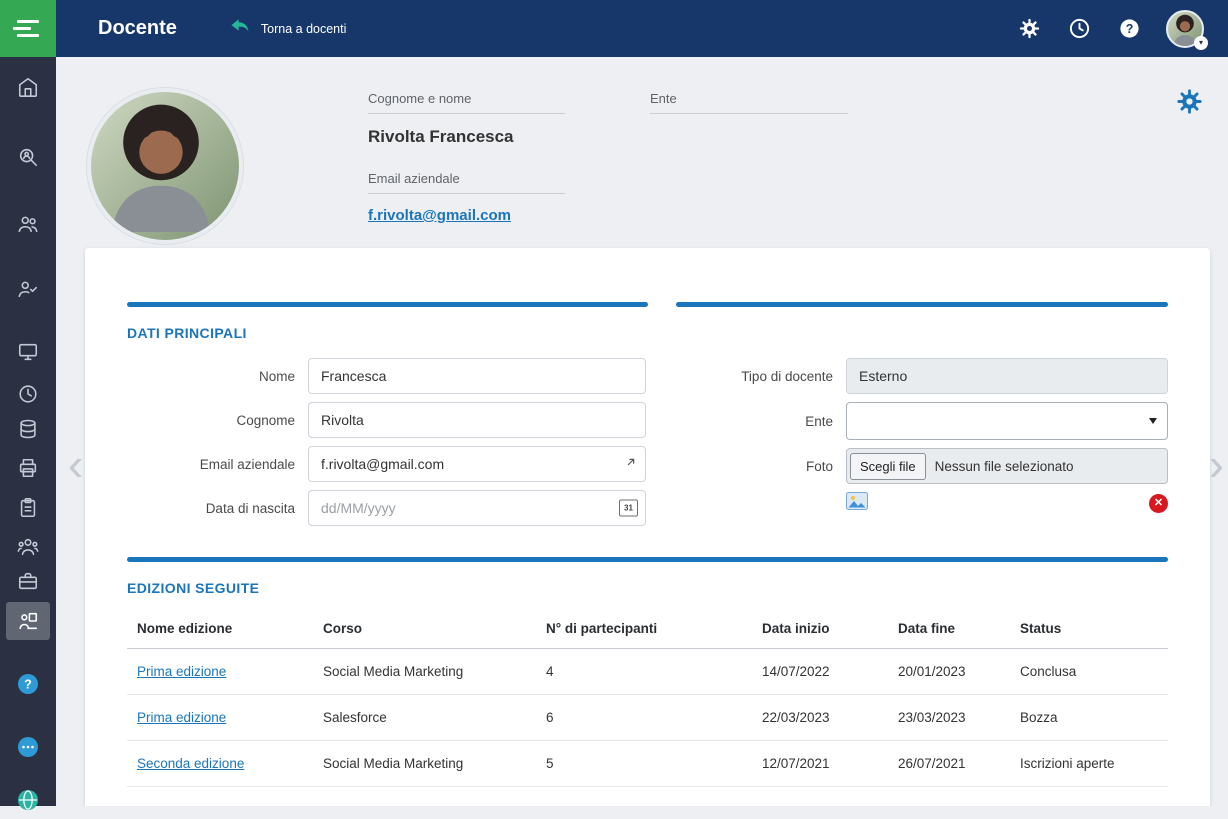 Image resolution: width=1228 pixels, height=819 pixels. Describe the element at coordinates (439, 215) in the screenshot. I see `docente-email-link: f.rivolta@gmail.com` at that location.